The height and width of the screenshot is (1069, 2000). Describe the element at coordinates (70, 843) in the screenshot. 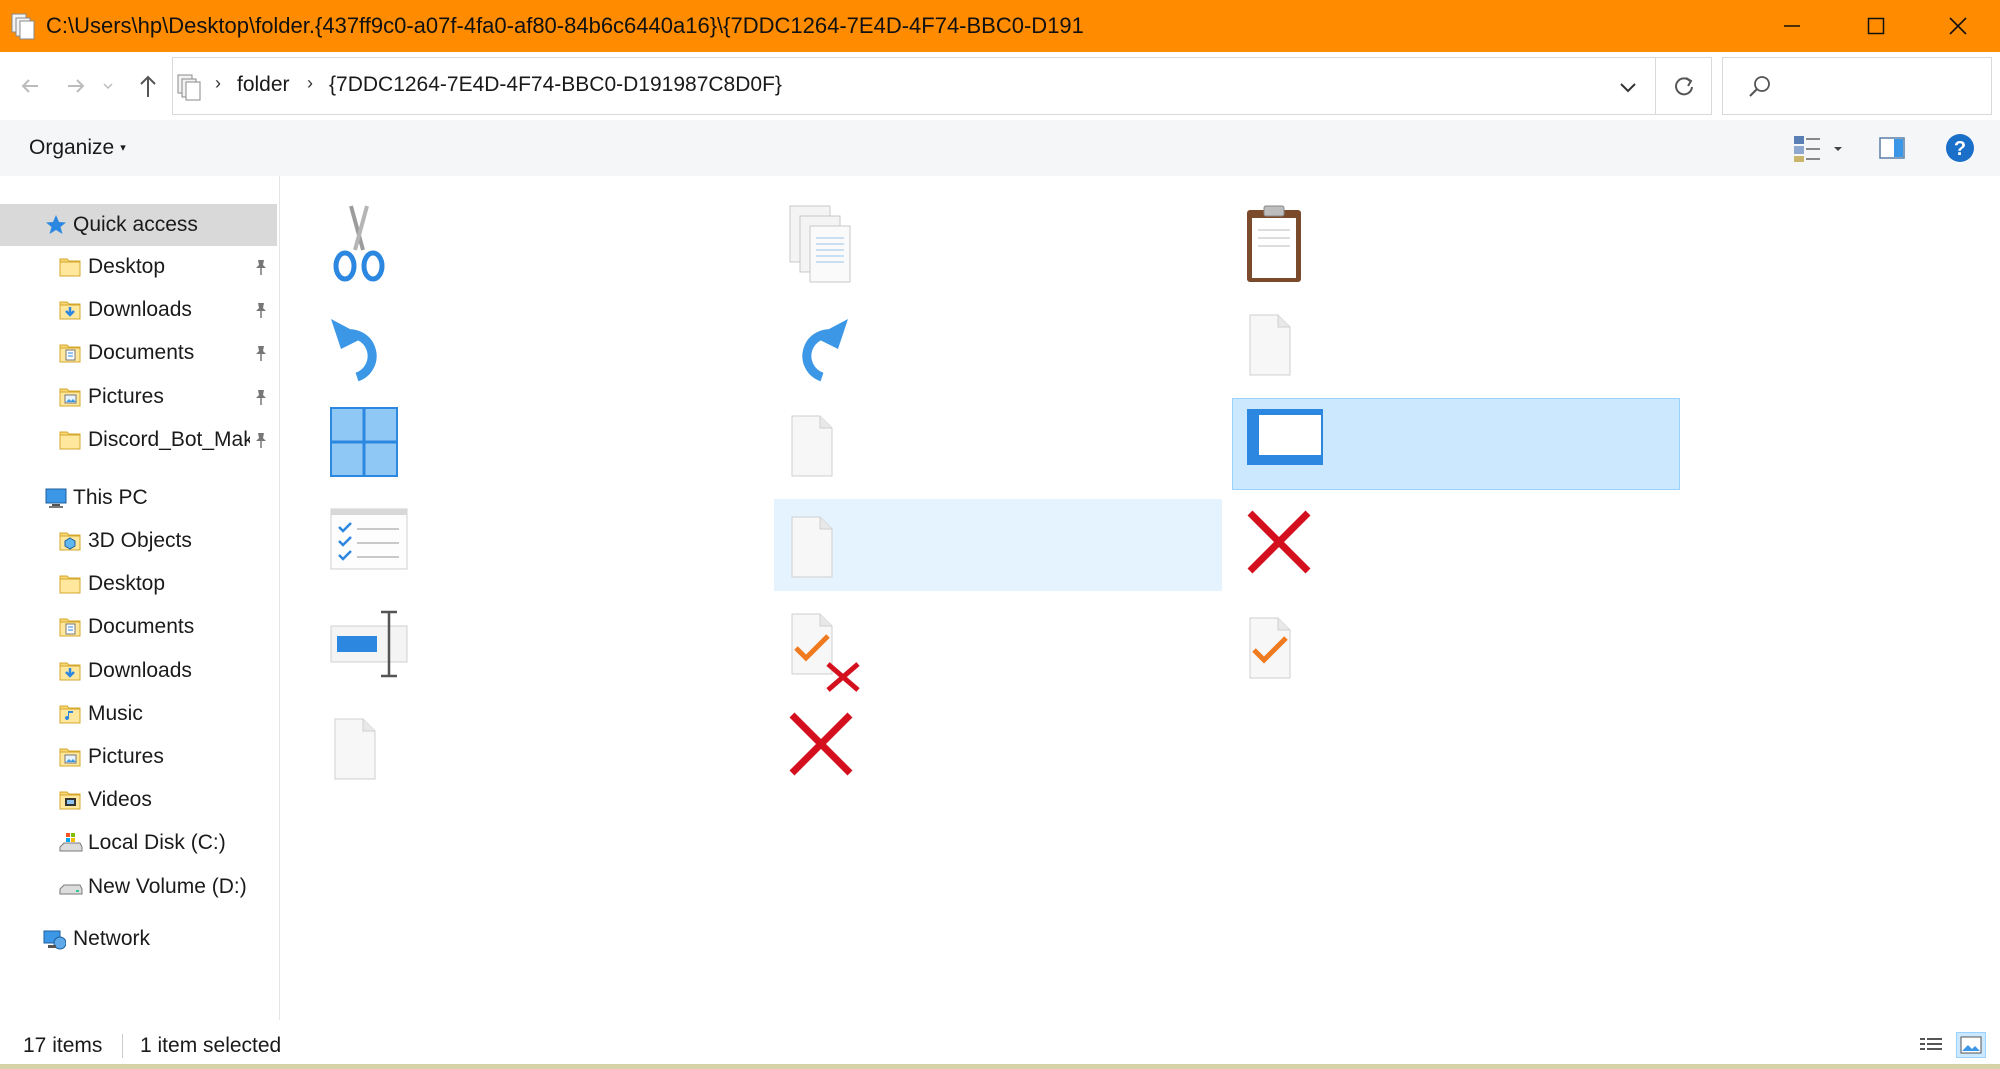

I see `local-disk-icon` at that location.